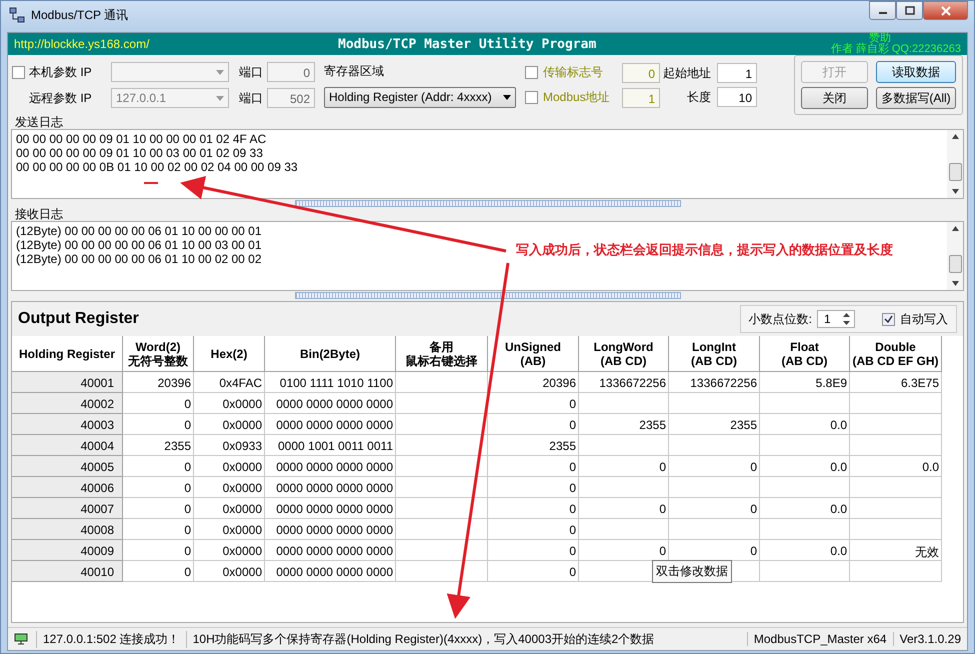 This screenshot has width=975, height=654. What do you see at coordinates (39, 214) in the screenshot?
I see `log-title: 接收日志` at bounding box center [39, 214].